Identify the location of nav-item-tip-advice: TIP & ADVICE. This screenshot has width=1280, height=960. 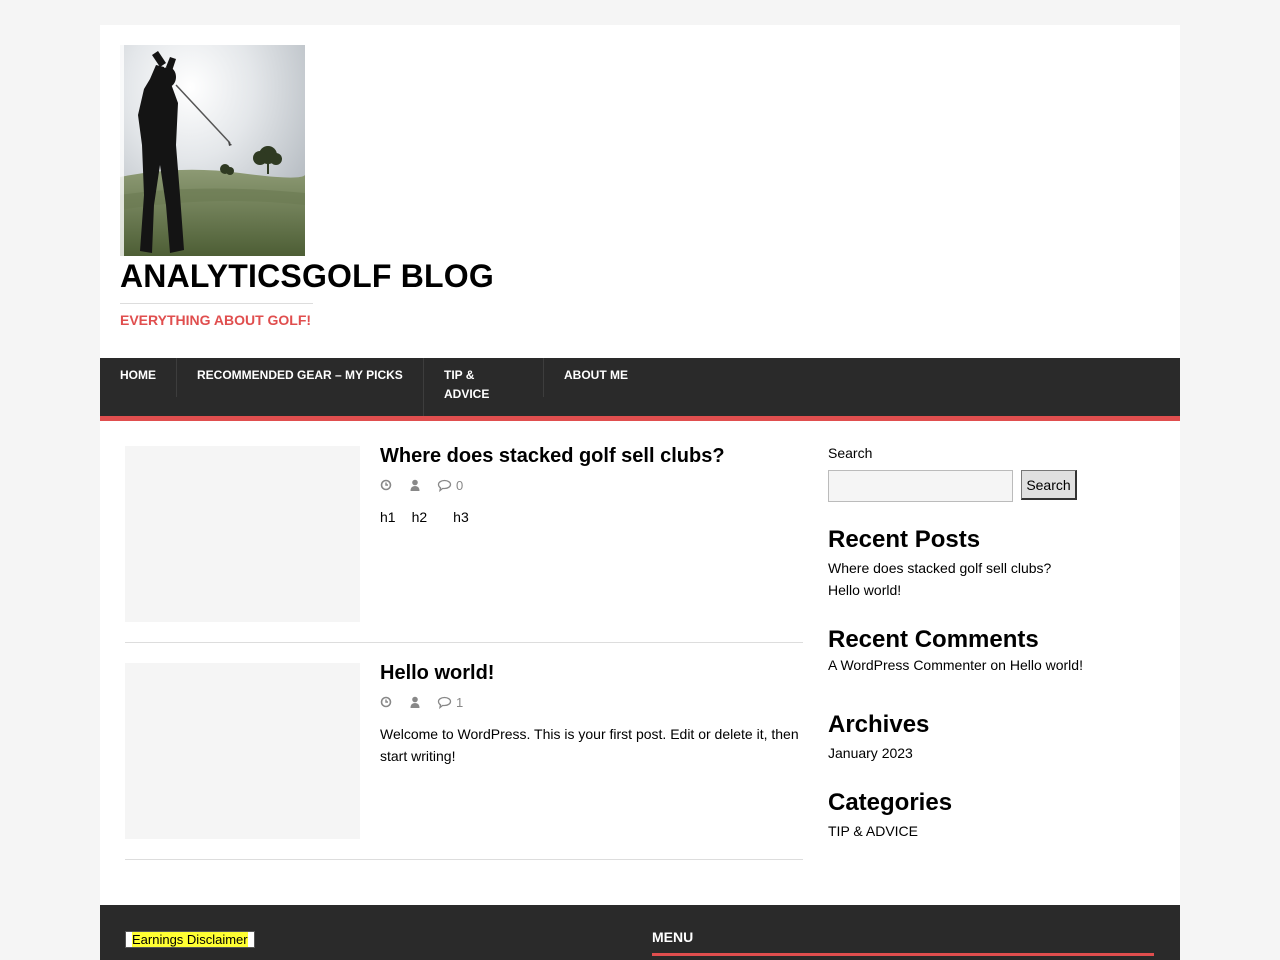
(466, 381).